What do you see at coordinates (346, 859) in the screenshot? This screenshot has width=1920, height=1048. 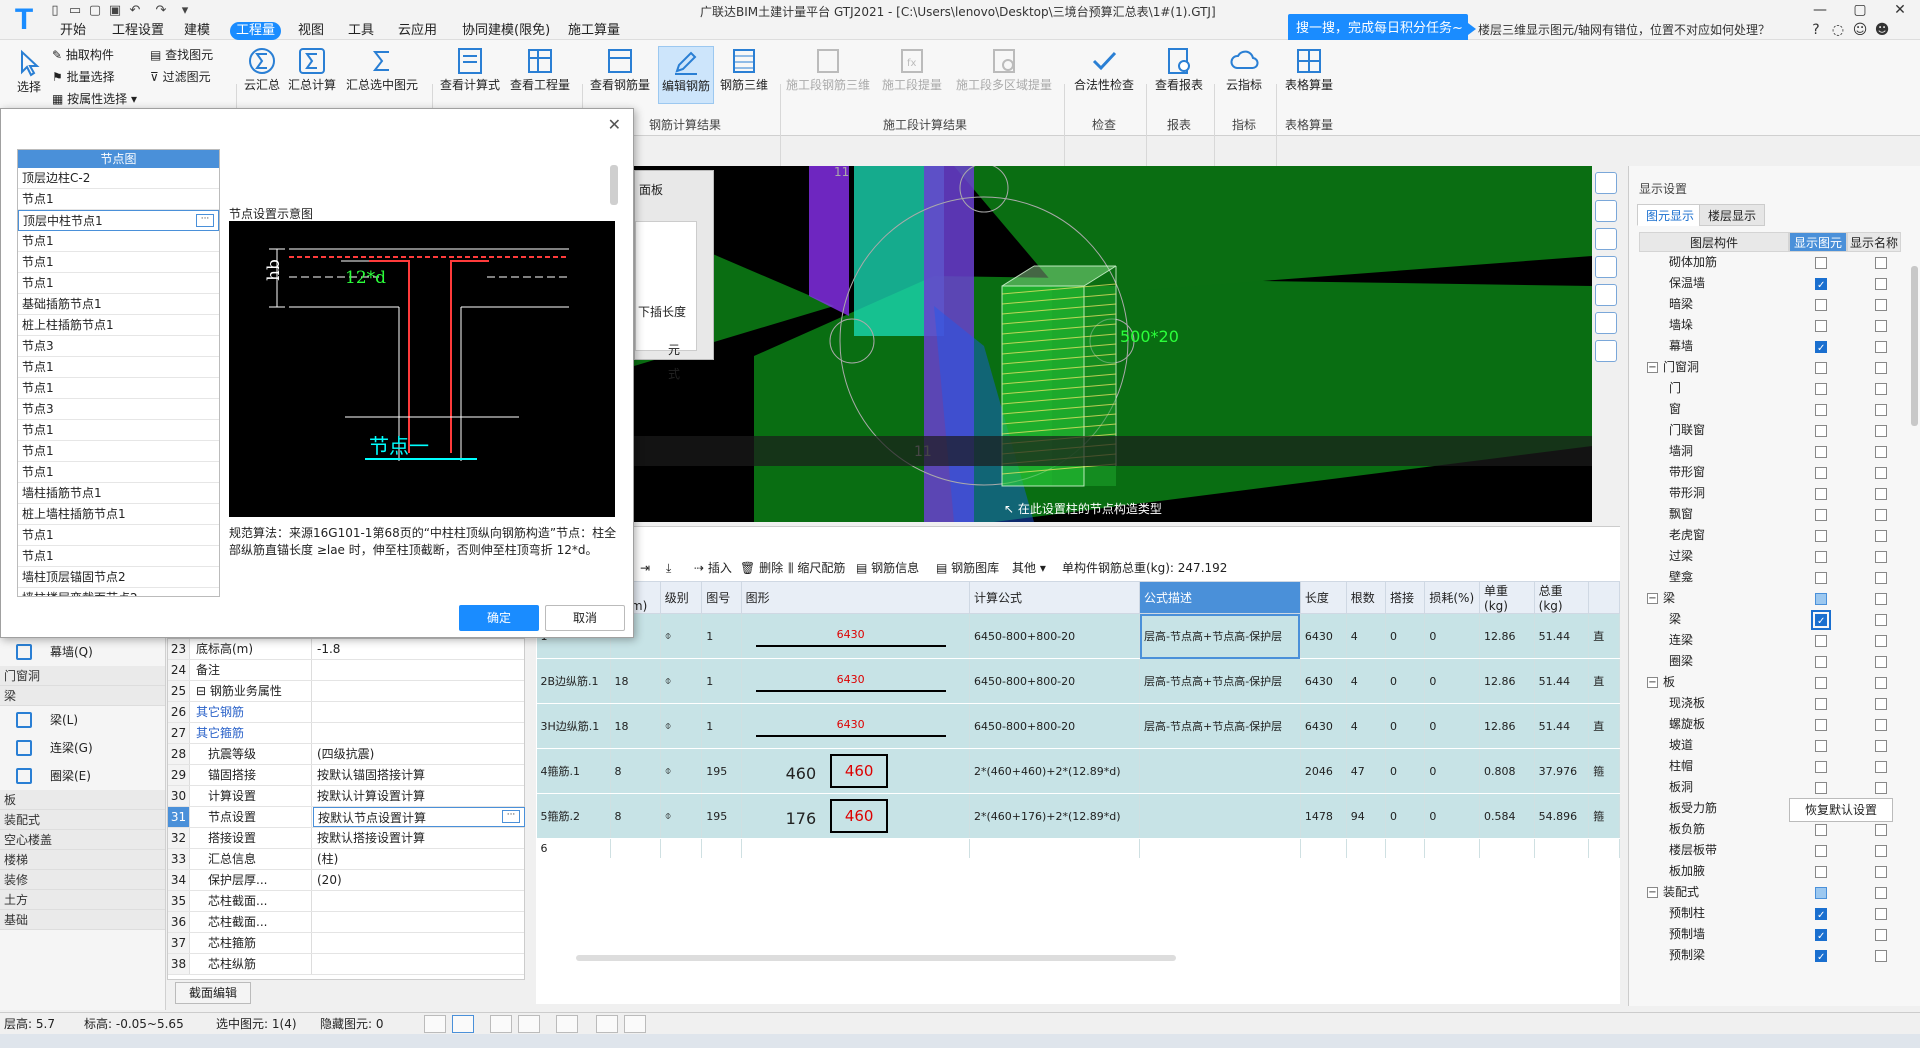 I see `property-row: 33 汇总信息 (柱)` at bounding box center [346, 859].